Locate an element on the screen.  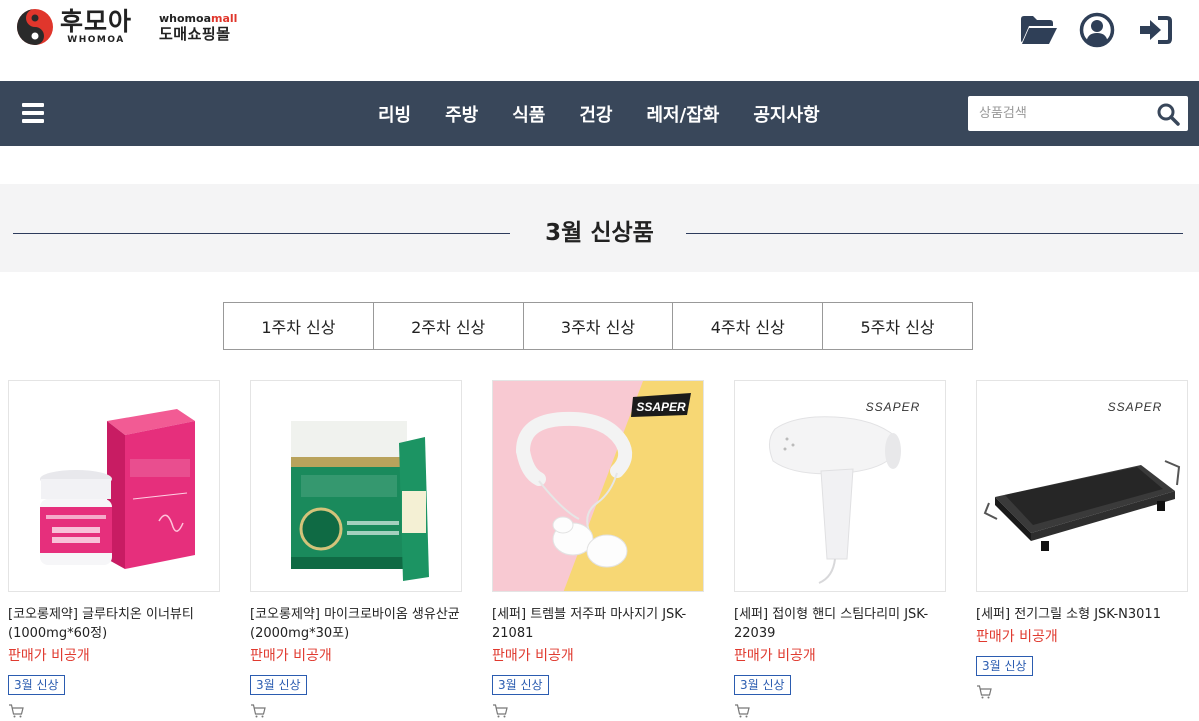
site-logo: 후모아 WHOMOA is located at coordinates (74, 27).